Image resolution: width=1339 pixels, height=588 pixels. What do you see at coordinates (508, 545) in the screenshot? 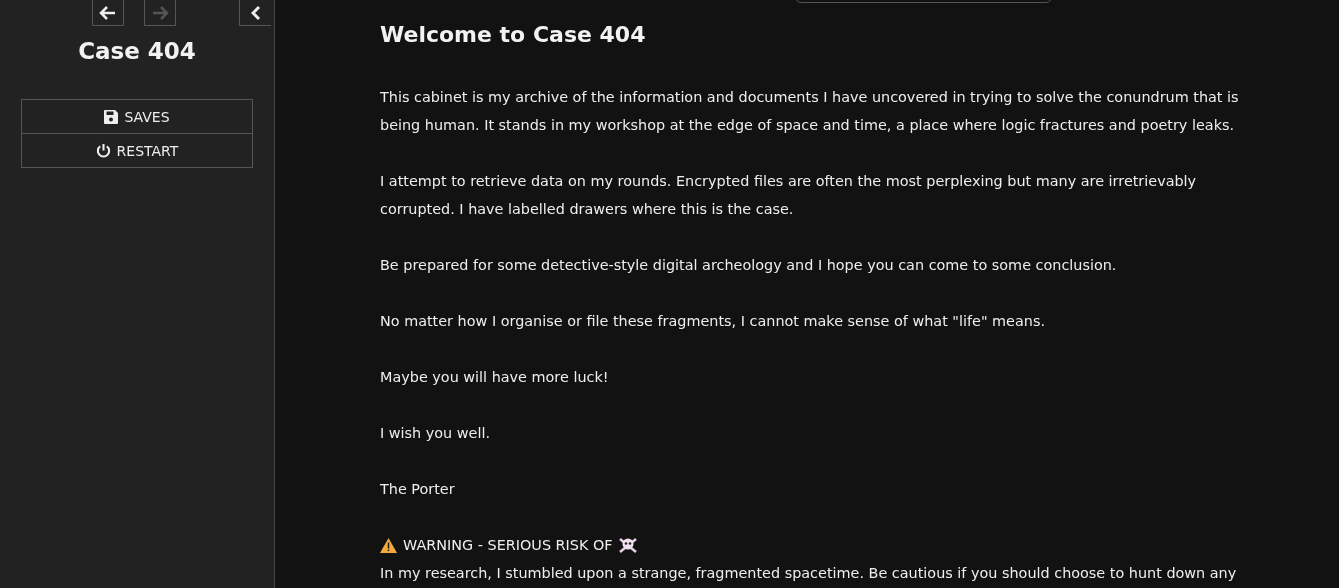
I see `warning-title: WARNING - SERIOUS RISK OF` at bounding box center [508, 545].